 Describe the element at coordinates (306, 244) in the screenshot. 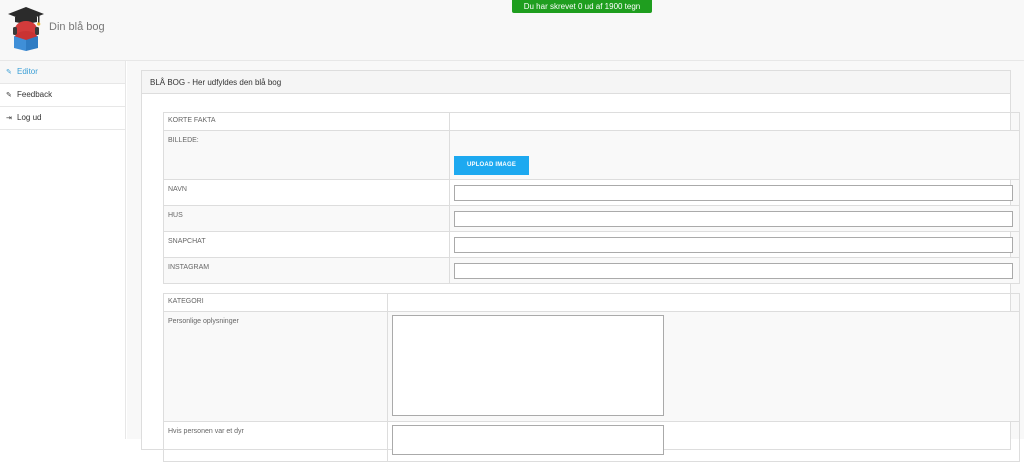

I see `field-label-snapchat: SNAPCHAT` at that location.